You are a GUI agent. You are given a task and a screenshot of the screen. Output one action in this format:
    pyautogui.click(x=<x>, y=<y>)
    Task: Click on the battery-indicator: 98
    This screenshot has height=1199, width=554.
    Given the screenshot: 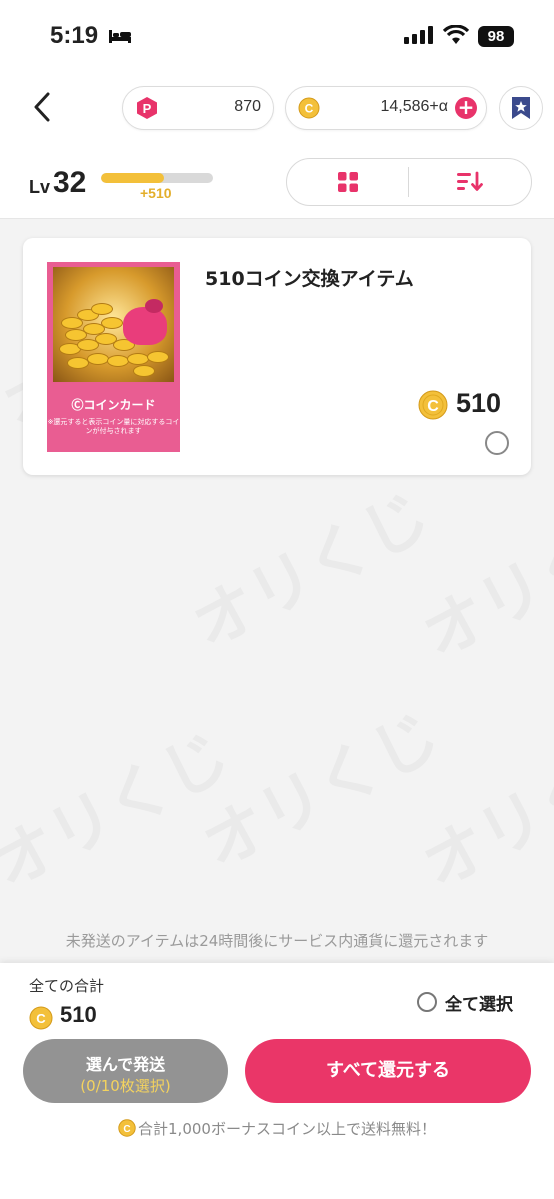 What is the action you would take?
    pyautogui.click(x=496, y=36)
    